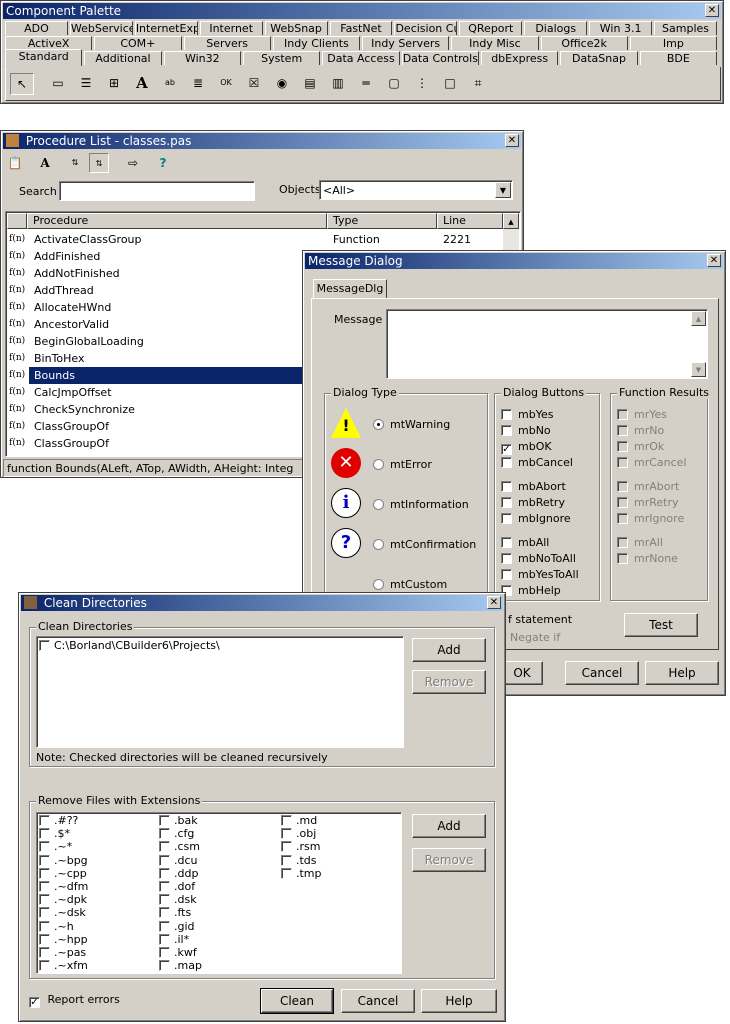  Describe the element at coordinates (450, 83) in the screenshot. I see `panel-icon: □` at that location.